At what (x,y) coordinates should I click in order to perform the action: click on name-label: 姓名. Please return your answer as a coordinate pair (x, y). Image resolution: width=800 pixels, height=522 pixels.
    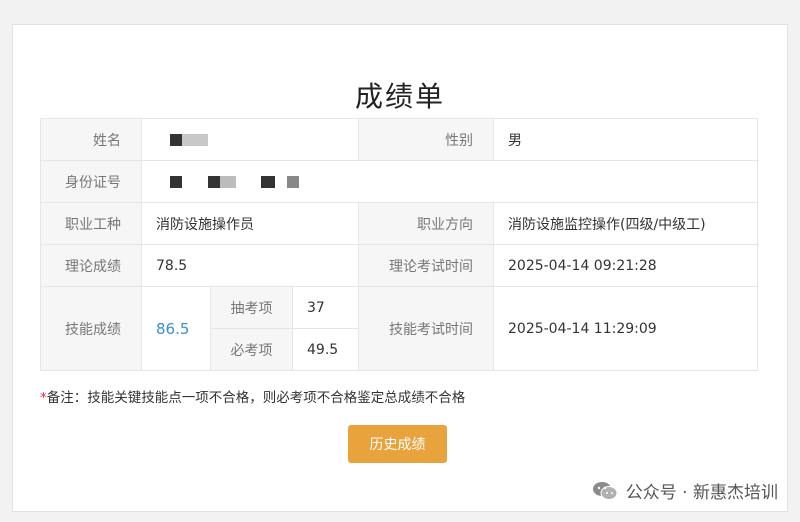
    Looking at the image, I should click on (91, 139).